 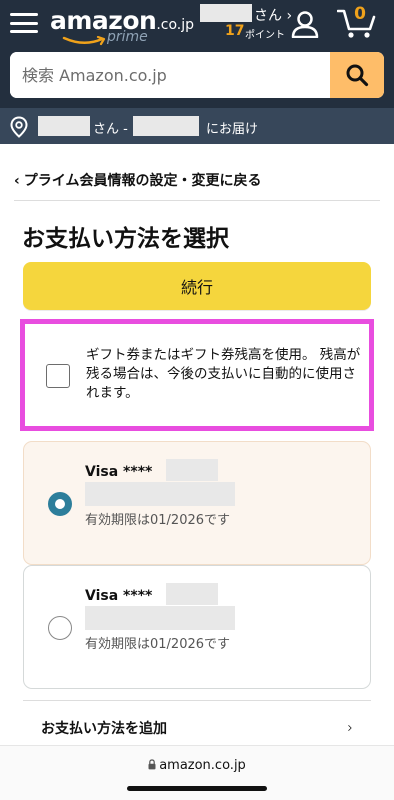 I want to click on delivery-label: にお届け, so click(x=232, y=129).